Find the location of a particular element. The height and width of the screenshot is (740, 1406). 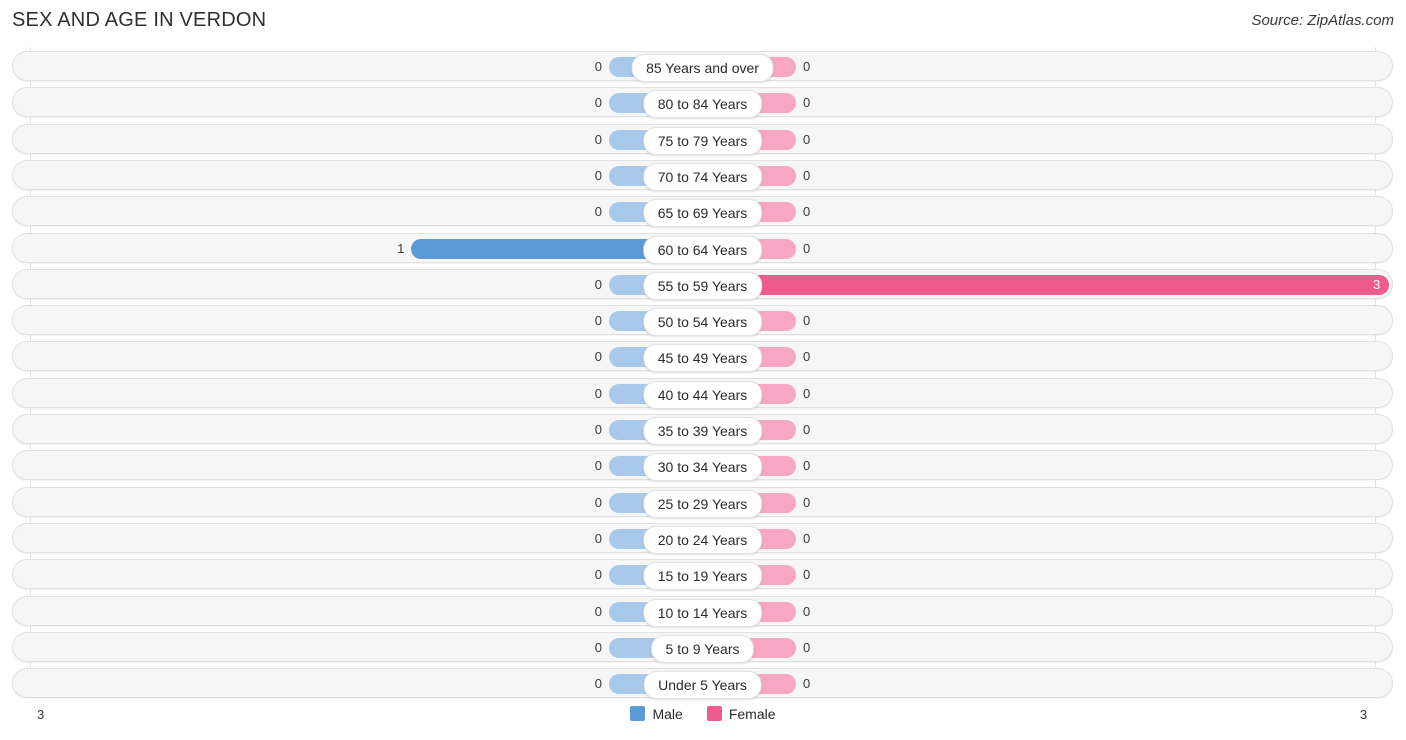

age-group-label: 85 Years and over is located at coordinates (702, 68).